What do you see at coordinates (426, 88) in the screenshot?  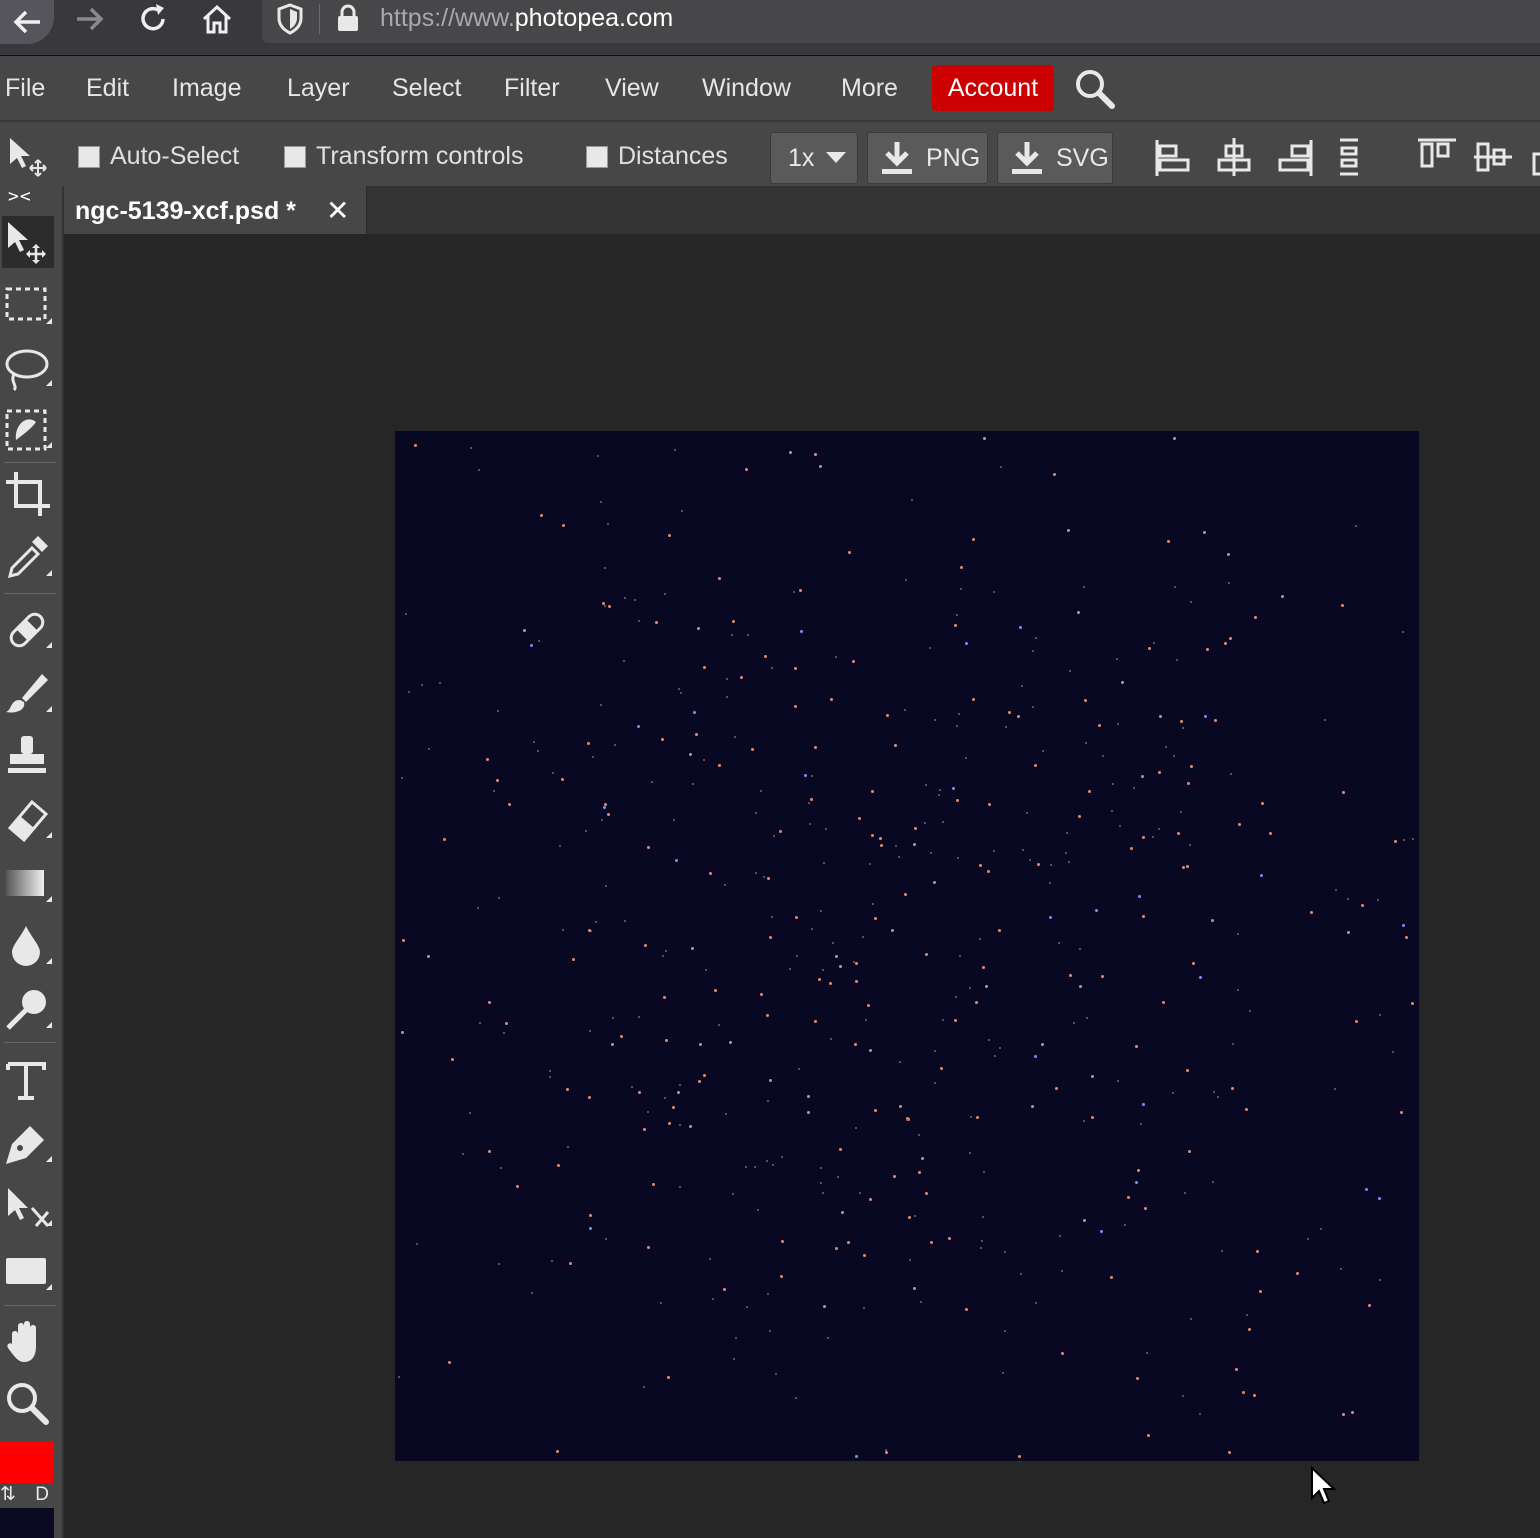 I see `menu-select: Select` at bounding box center [426, 88].